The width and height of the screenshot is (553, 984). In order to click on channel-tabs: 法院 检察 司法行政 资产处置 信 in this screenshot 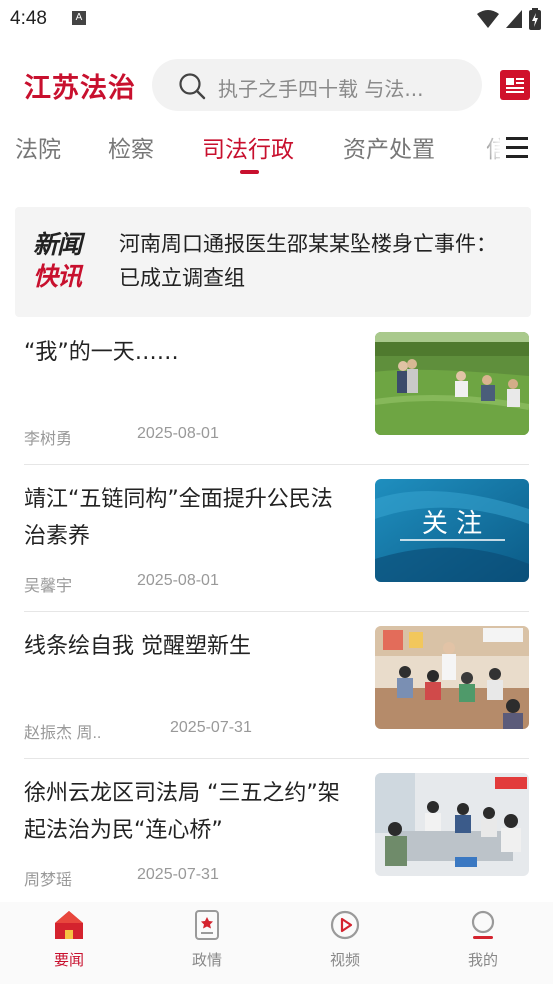, I will do `click(276, 152)`.